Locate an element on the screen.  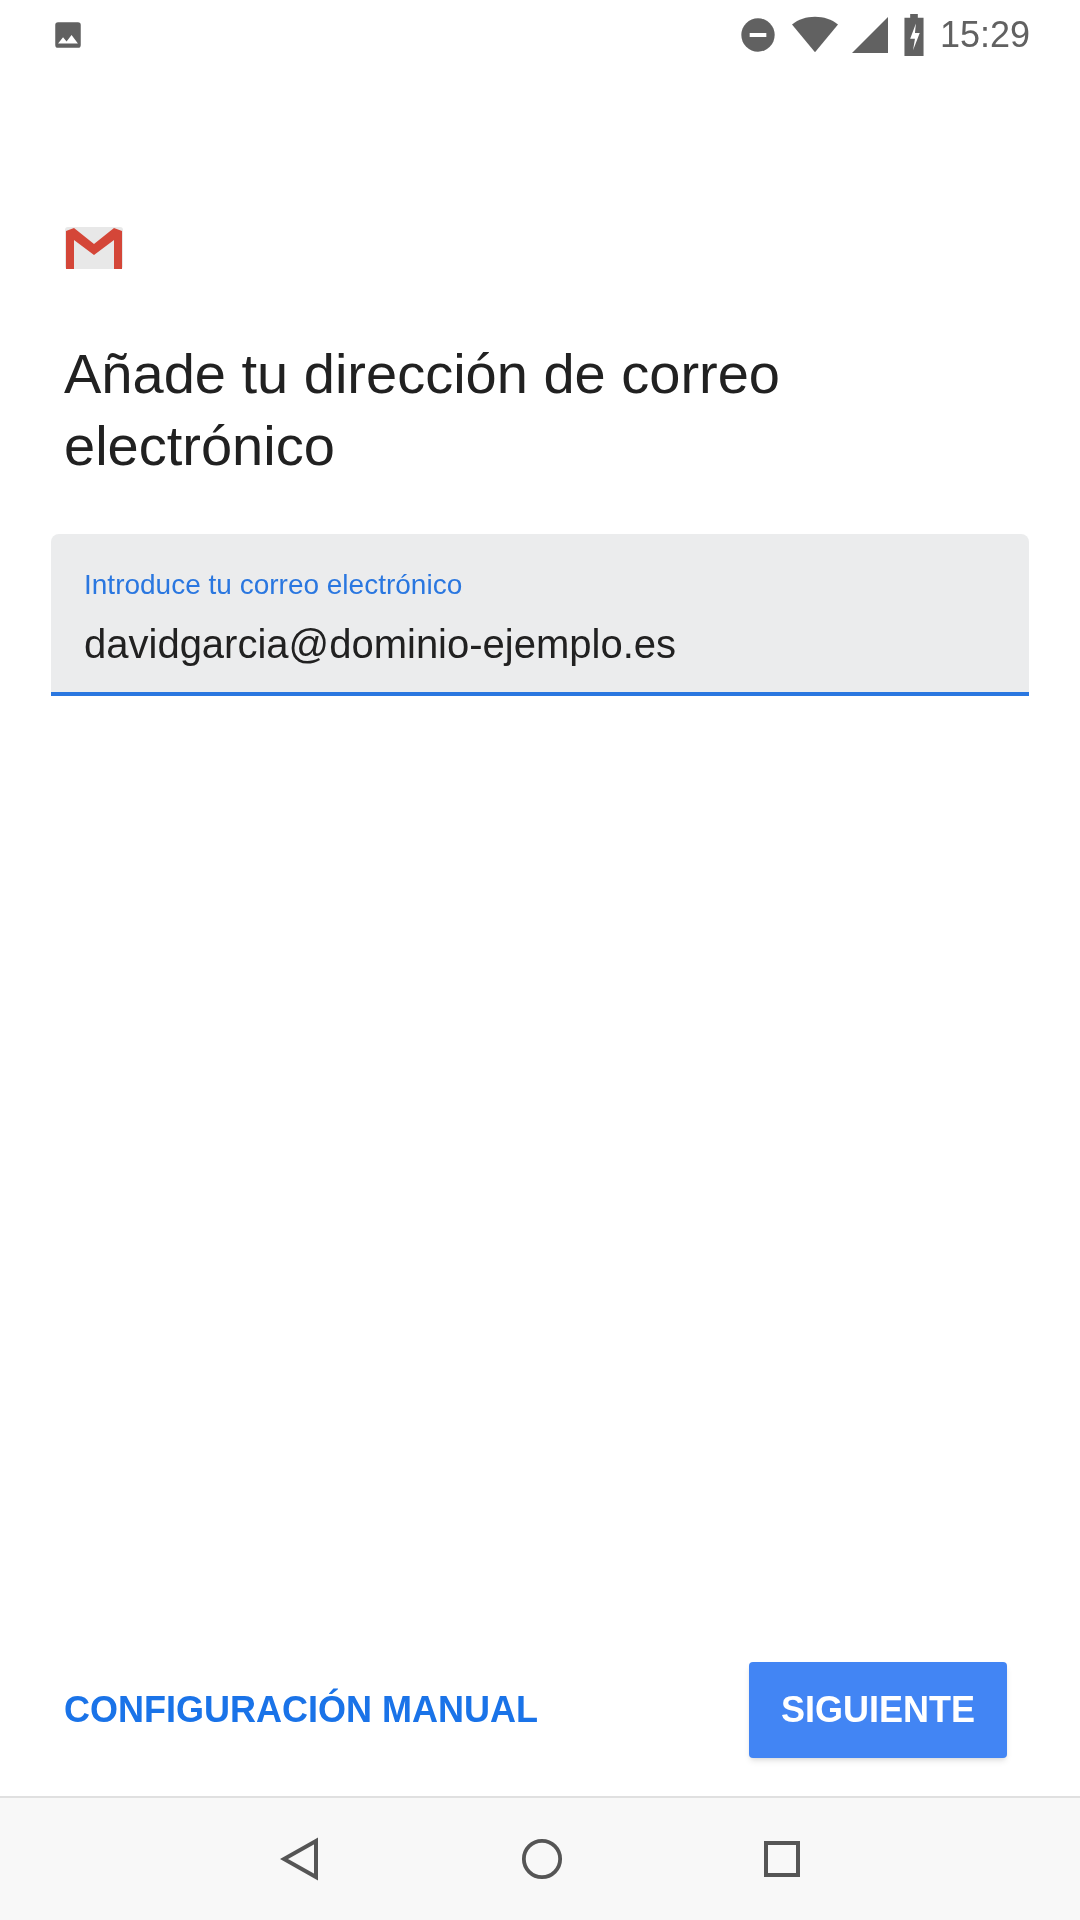
back-icon is located at coordinates (300, 1859).